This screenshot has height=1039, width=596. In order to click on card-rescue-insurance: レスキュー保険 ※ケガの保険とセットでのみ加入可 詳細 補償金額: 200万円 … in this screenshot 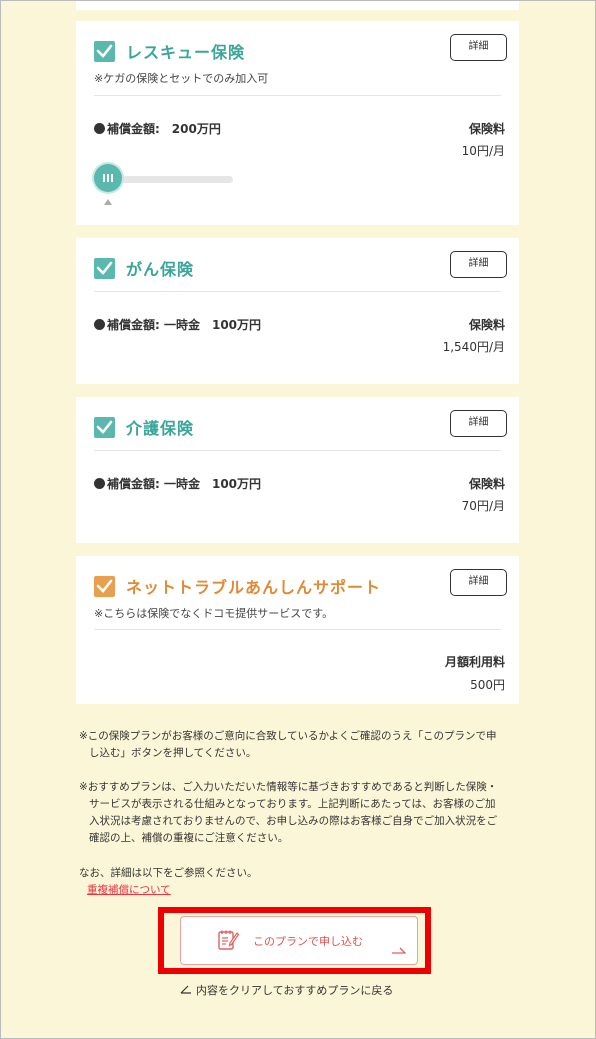, I will do `click(297, 123)`.